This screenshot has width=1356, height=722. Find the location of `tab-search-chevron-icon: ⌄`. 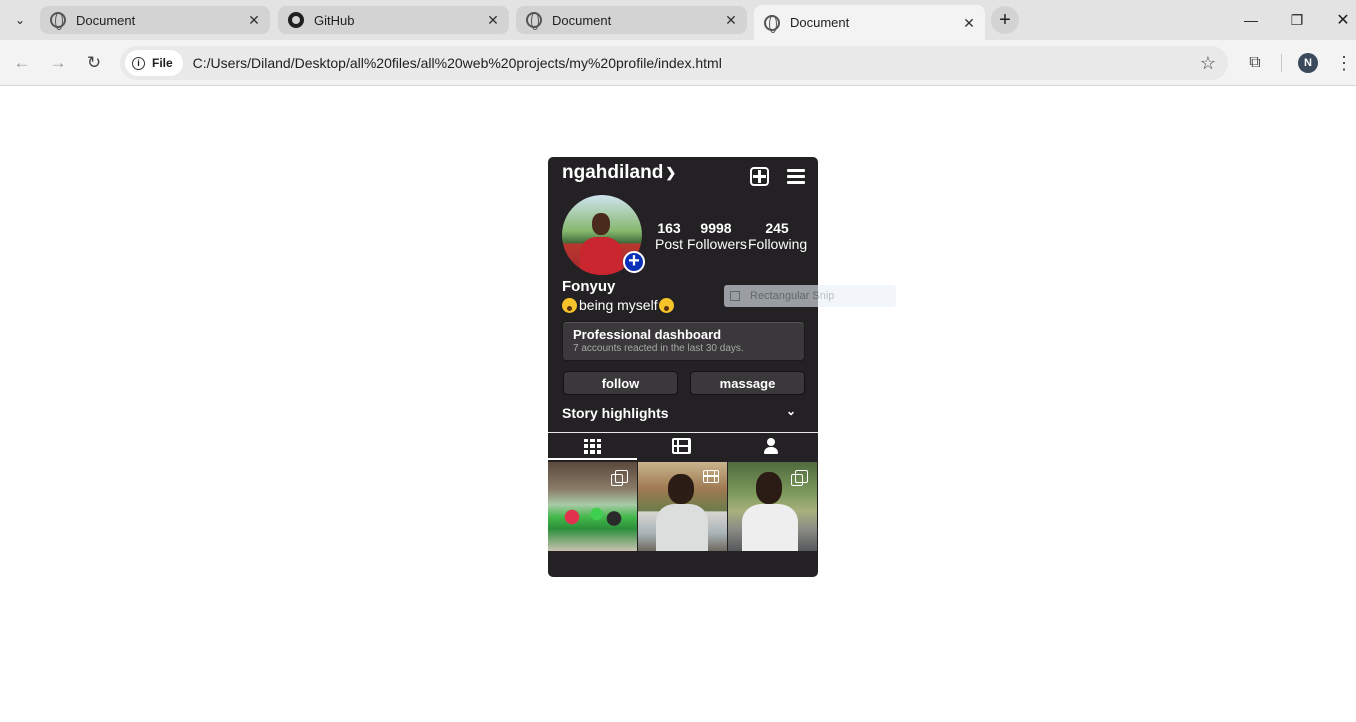

tab-search-chevron-icon: ⌄ is located at coordinates (20, 20).